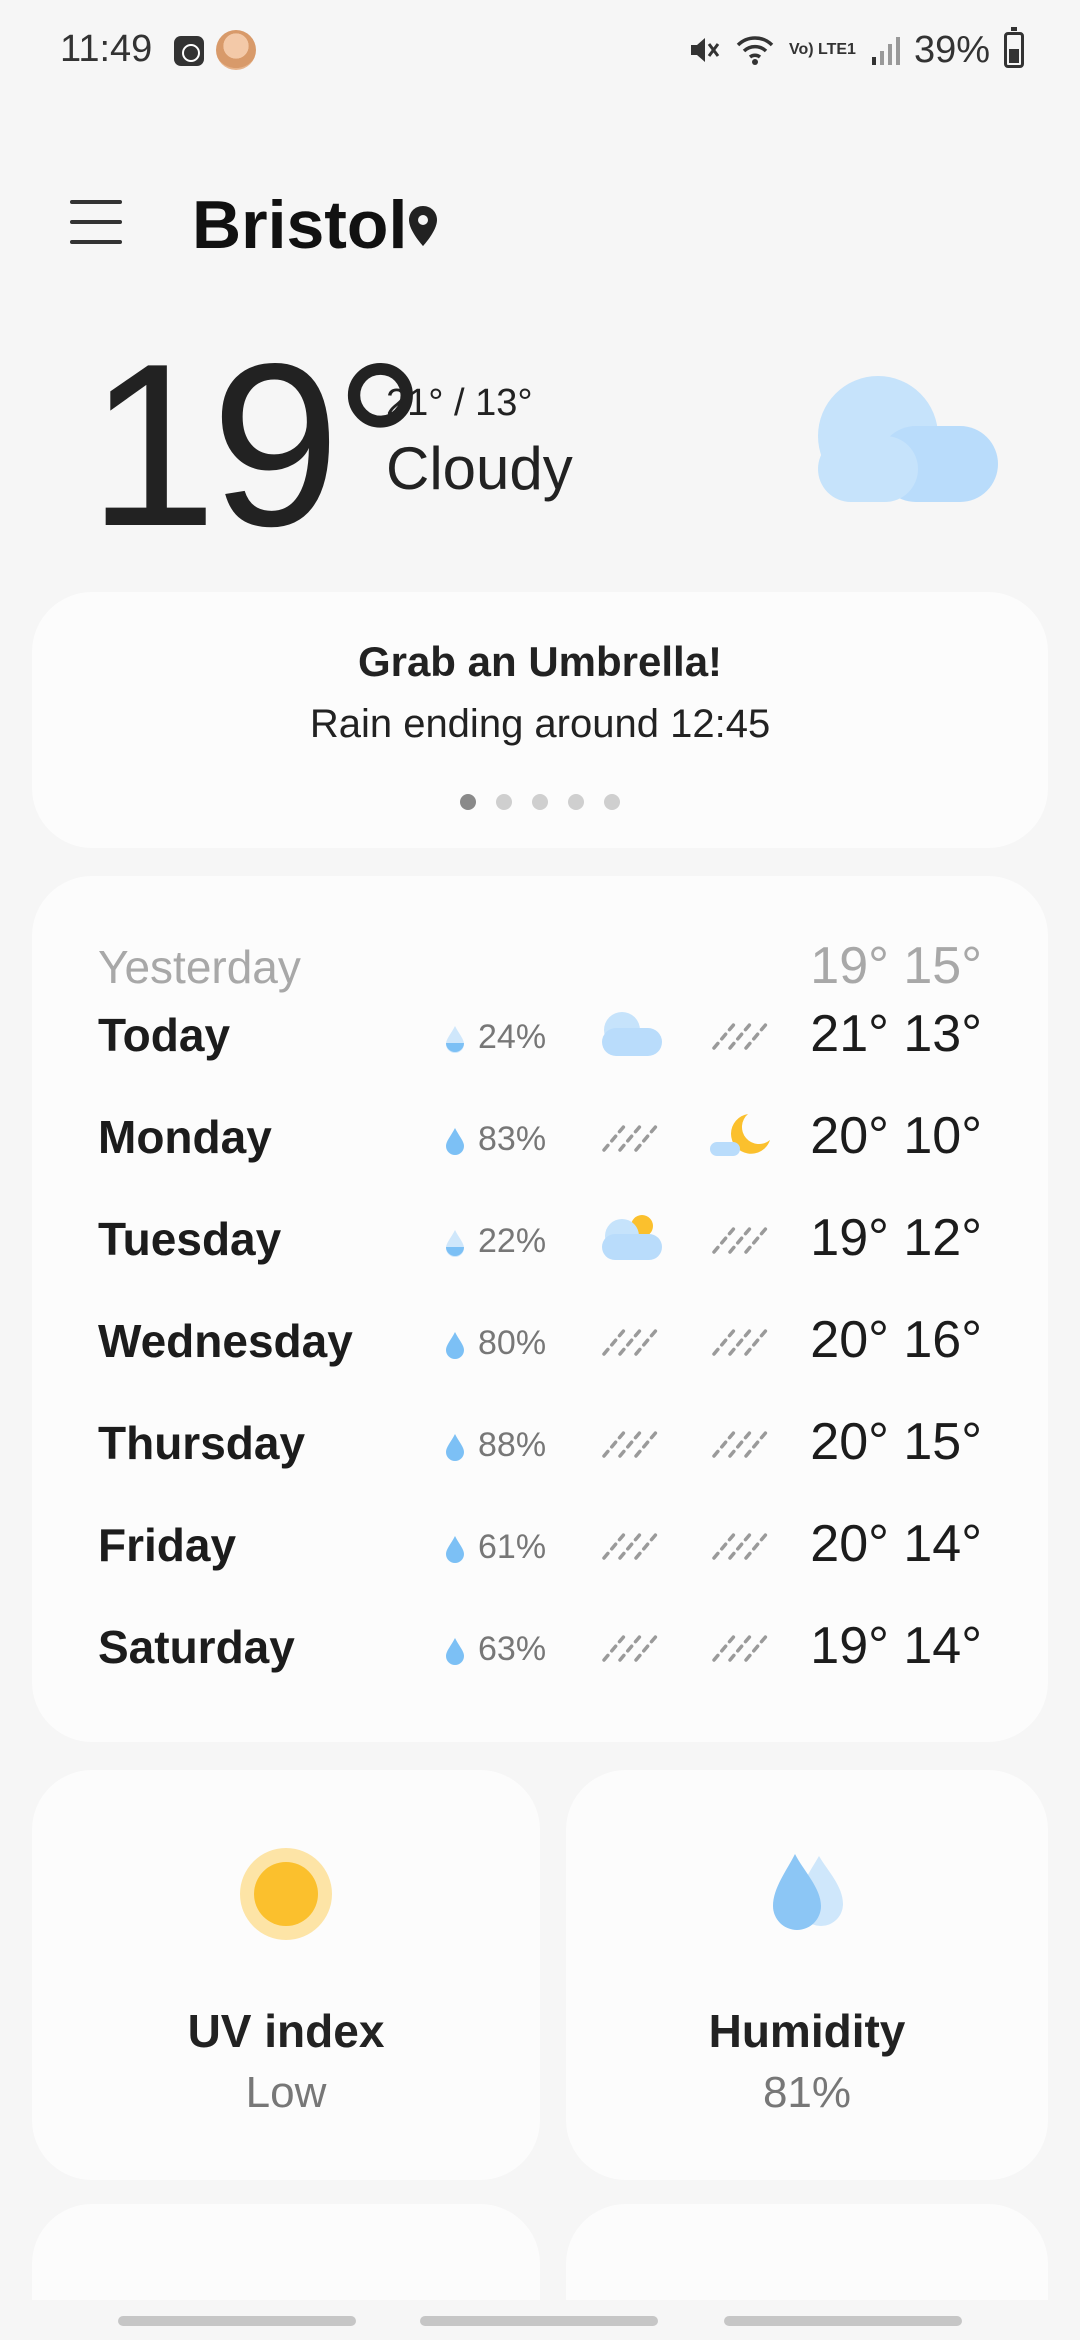 Image resolution: width=1080 pixels, height=2340 pixels. What do you see at coordinates (512, 1037) in the screenshot?
I see `precip-chance: 24%` at bounding box center [512, 1037].